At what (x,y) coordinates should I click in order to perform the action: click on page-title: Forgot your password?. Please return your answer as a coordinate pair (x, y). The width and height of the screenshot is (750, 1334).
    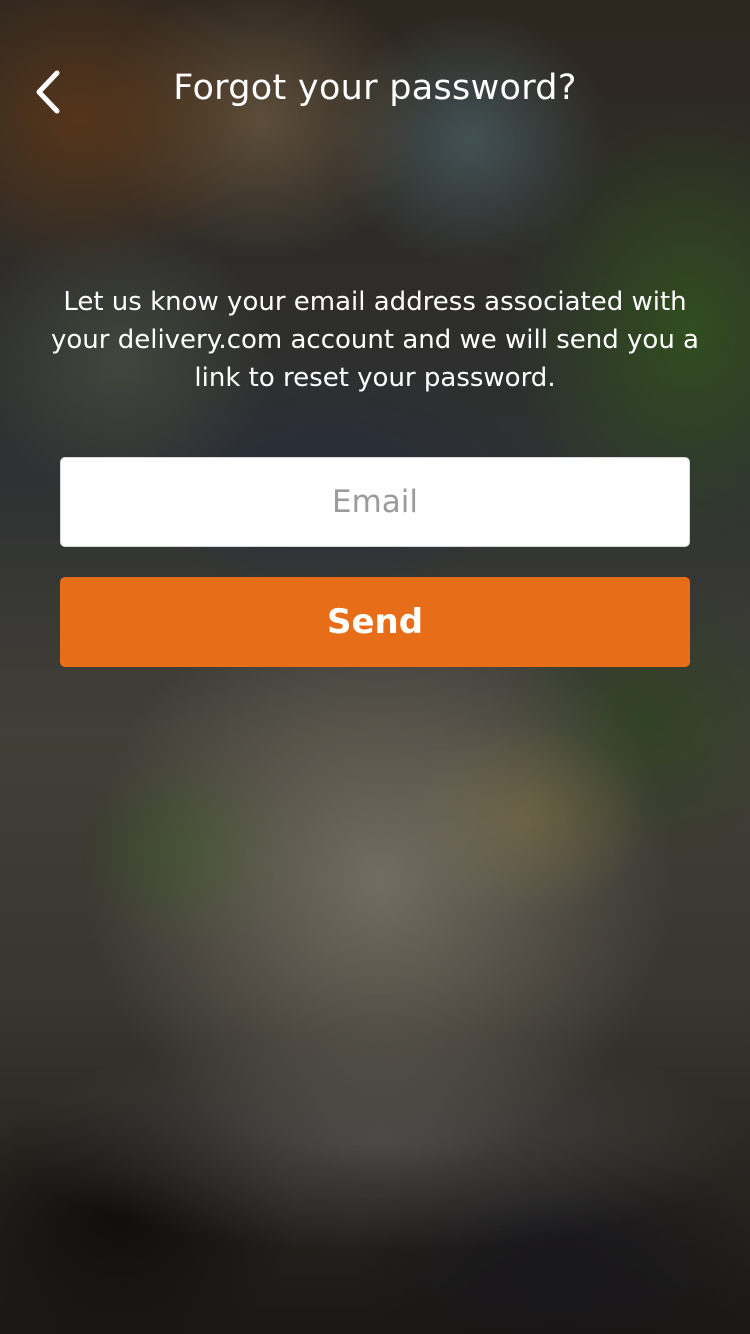
    Looking at the image, I should click on (375, 88).